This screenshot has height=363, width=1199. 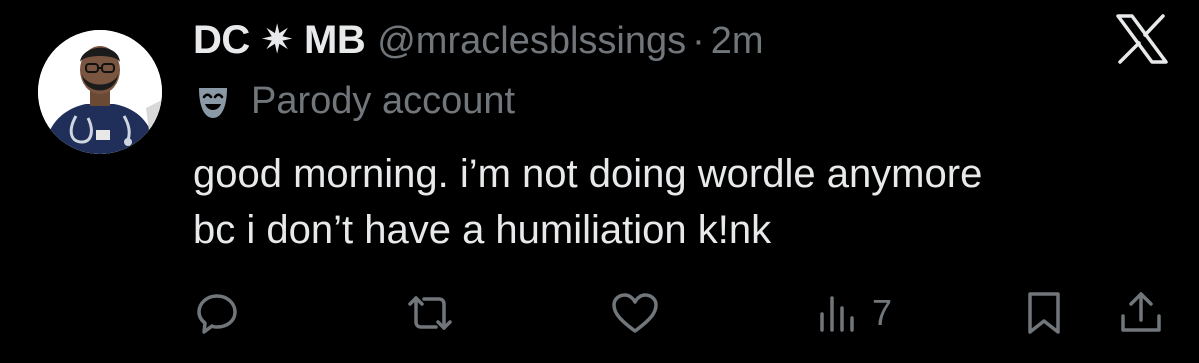 What do you see at coordinates (737, 41) in the screenshot?
I see `timestamp: 2m` at bounding box center [737, 41].